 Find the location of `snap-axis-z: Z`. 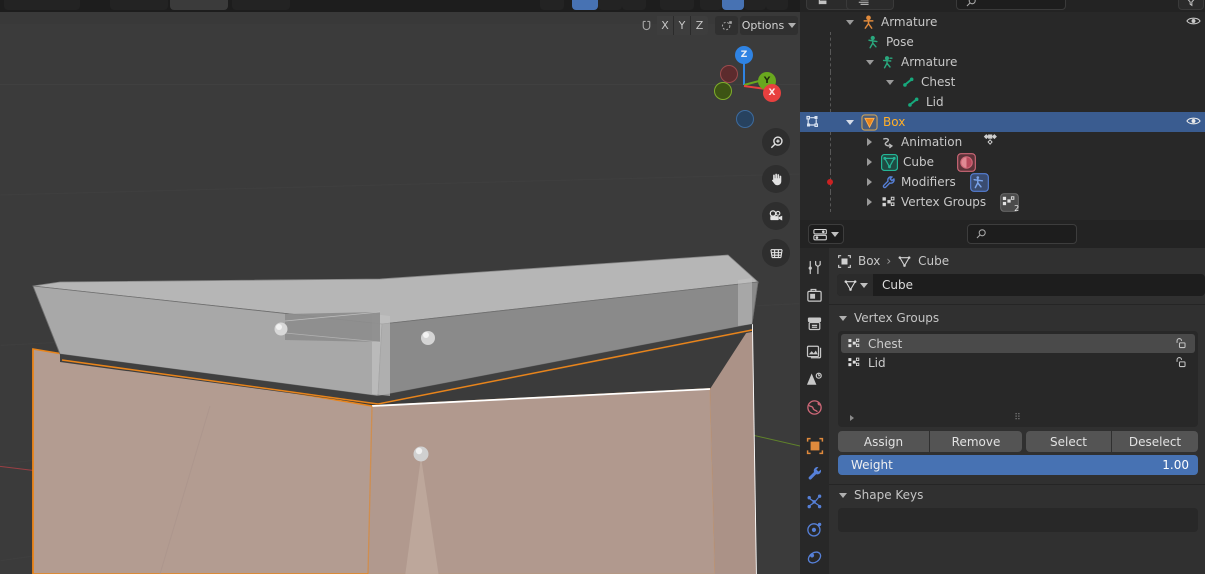

snap-axis-z: Z is located at coordinates (699, 25).